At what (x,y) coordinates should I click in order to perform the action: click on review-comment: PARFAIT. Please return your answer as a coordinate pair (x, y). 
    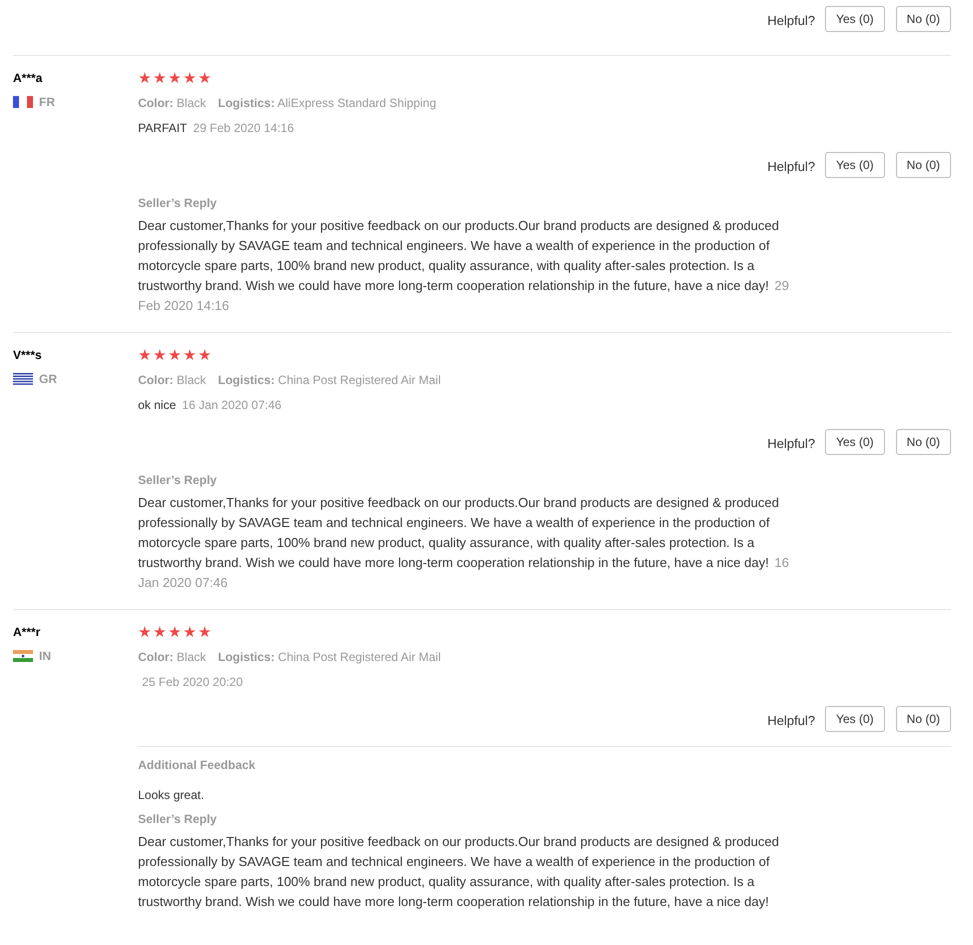
    Looking at the image, I should click on (163, 128).